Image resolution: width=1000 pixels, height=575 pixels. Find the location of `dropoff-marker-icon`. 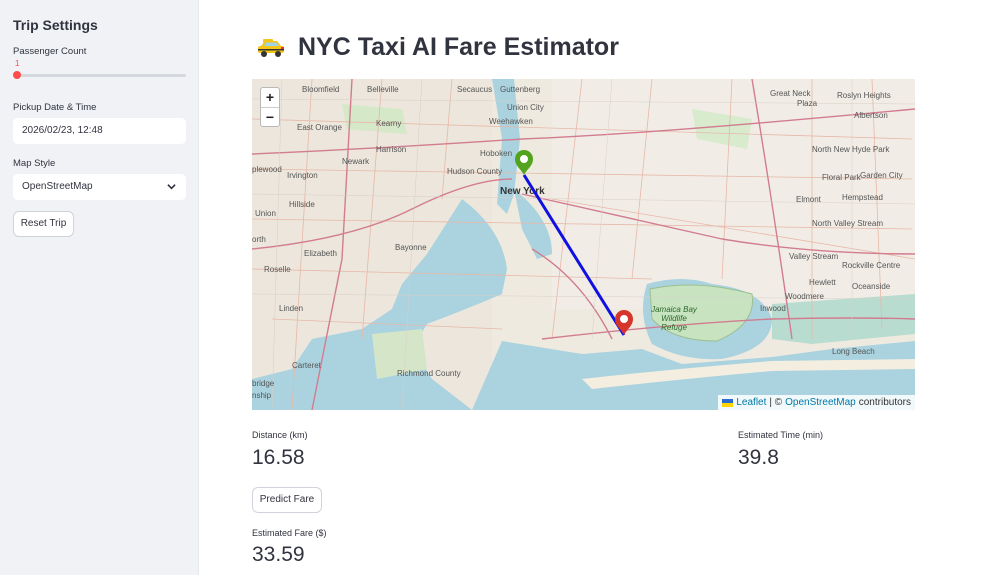

dropoff-marker-icon is located at coordinates (624, 322).